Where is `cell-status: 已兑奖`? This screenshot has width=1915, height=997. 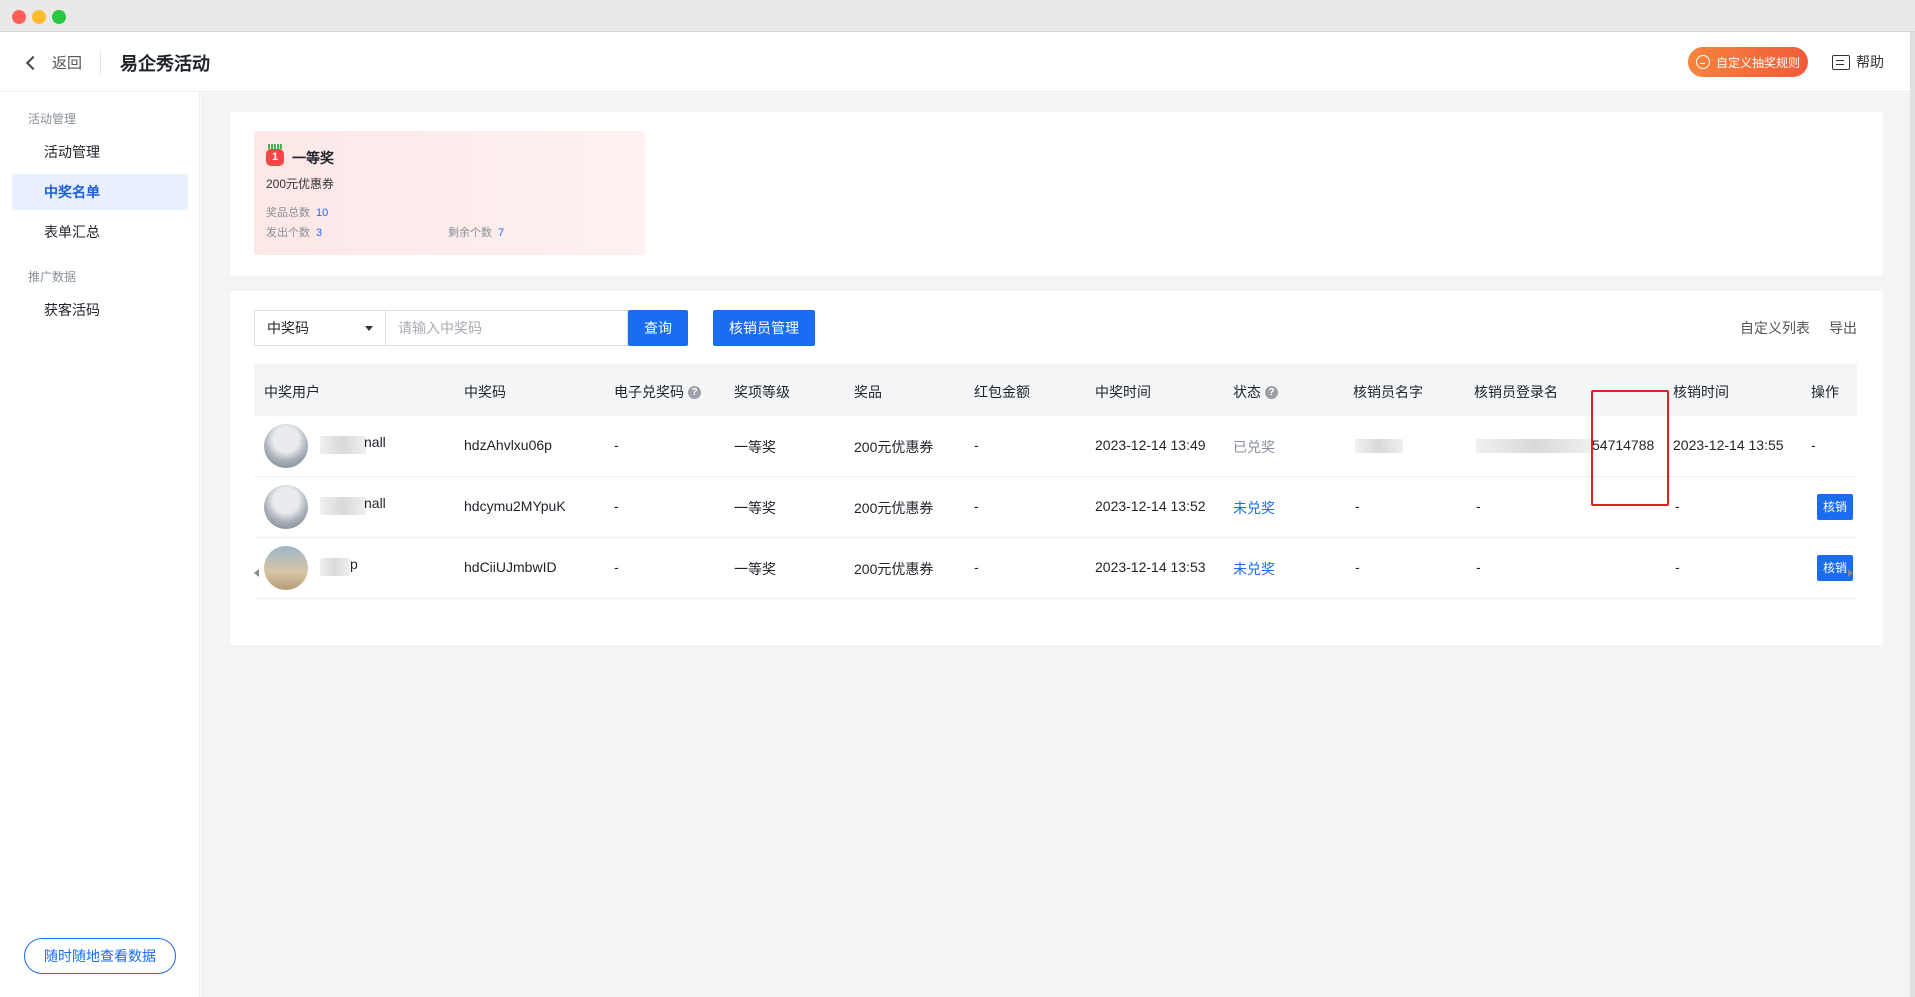
cell-status: 已兑奖 is located at coordinates (1254, 447).